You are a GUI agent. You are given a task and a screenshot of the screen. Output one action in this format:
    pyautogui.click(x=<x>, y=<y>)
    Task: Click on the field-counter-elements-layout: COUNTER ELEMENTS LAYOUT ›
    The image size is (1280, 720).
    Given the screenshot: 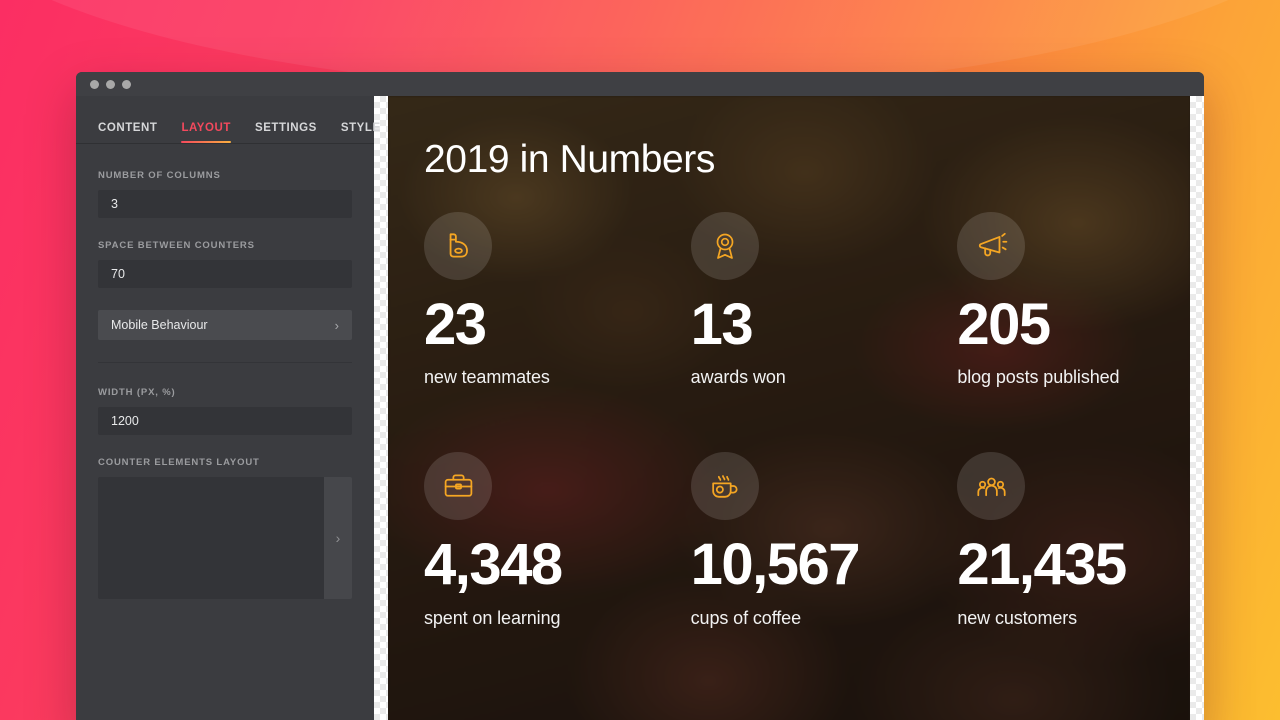 What is the action you would take?
    pyautogui.click(x=225, y=528)
    